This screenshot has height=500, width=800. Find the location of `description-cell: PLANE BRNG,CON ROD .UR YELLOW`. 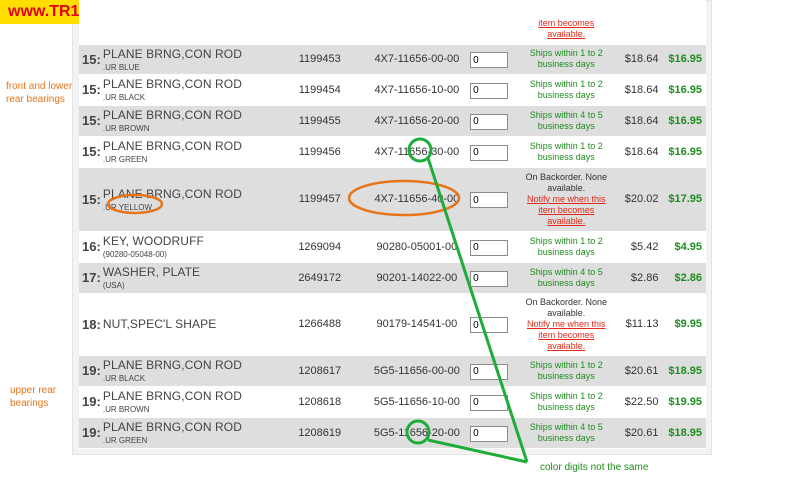

description-cell: PLANE BRNG,CON ROD .UR YELLOW is located at coordinates (188, 199).